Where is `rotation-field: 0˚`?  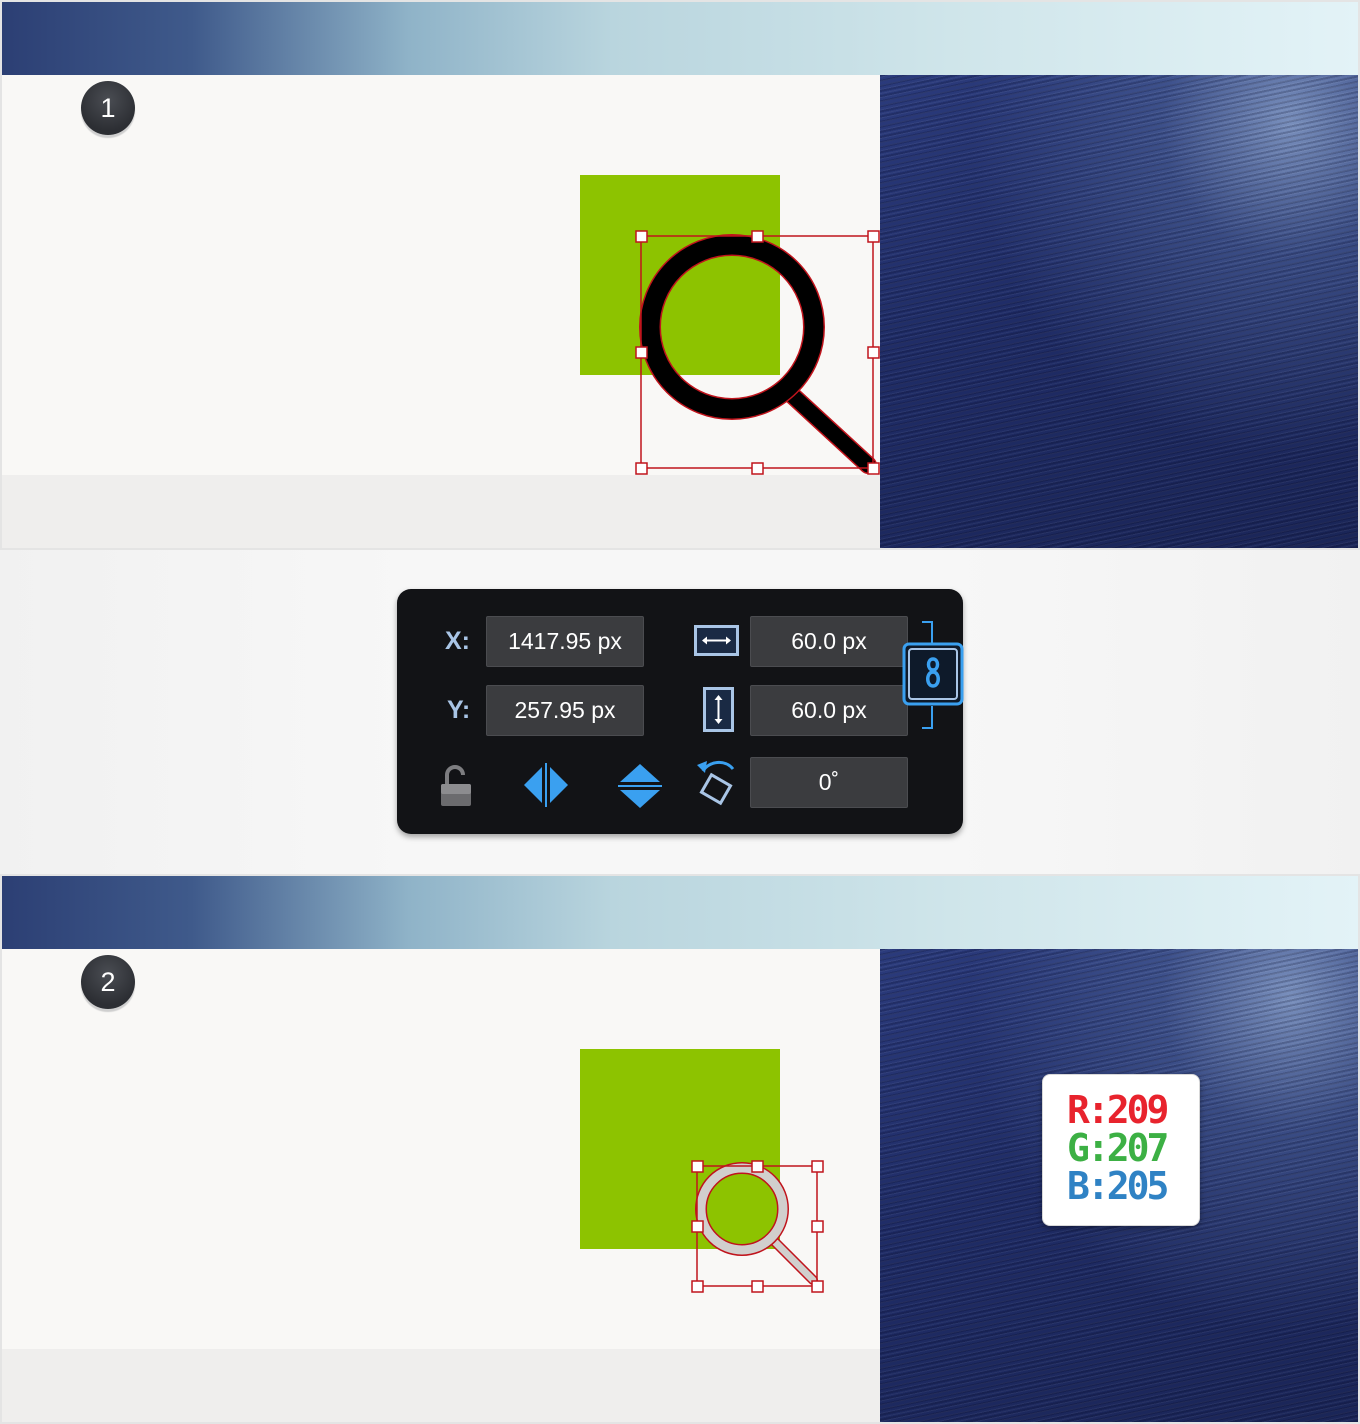 rotation-field: 0˚ is located at coordinates (829, 782).